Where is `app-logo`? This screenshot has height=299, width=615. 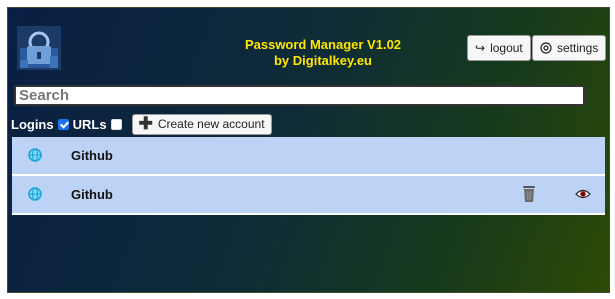
app-logo is located at coordinates (39, 48).